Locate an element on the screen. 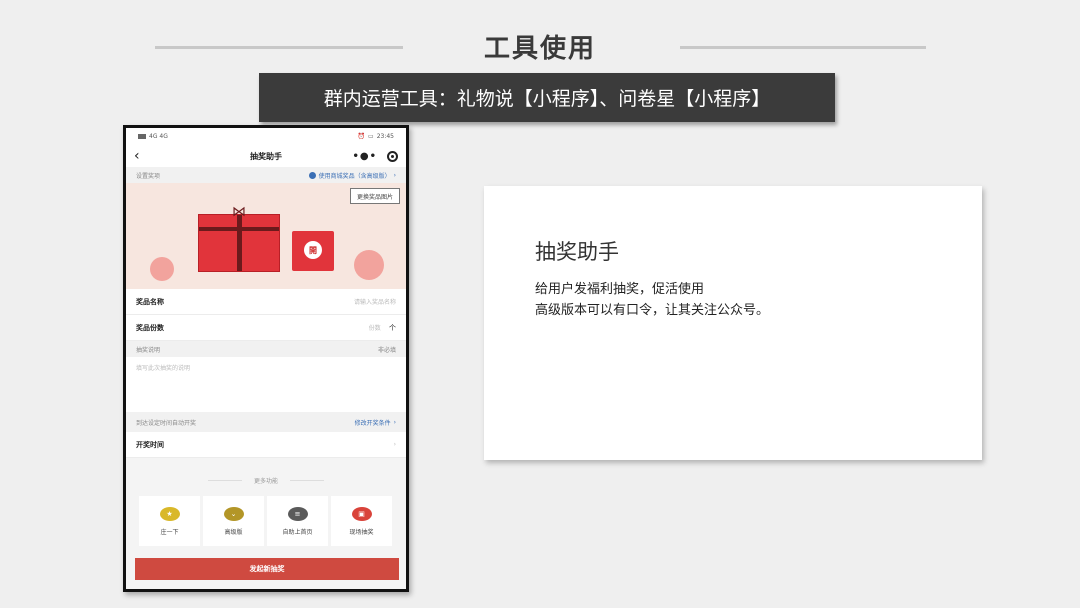 The image size is (1080, 608). mini-program-capsule: •●• is located at coordinates (375, 156).